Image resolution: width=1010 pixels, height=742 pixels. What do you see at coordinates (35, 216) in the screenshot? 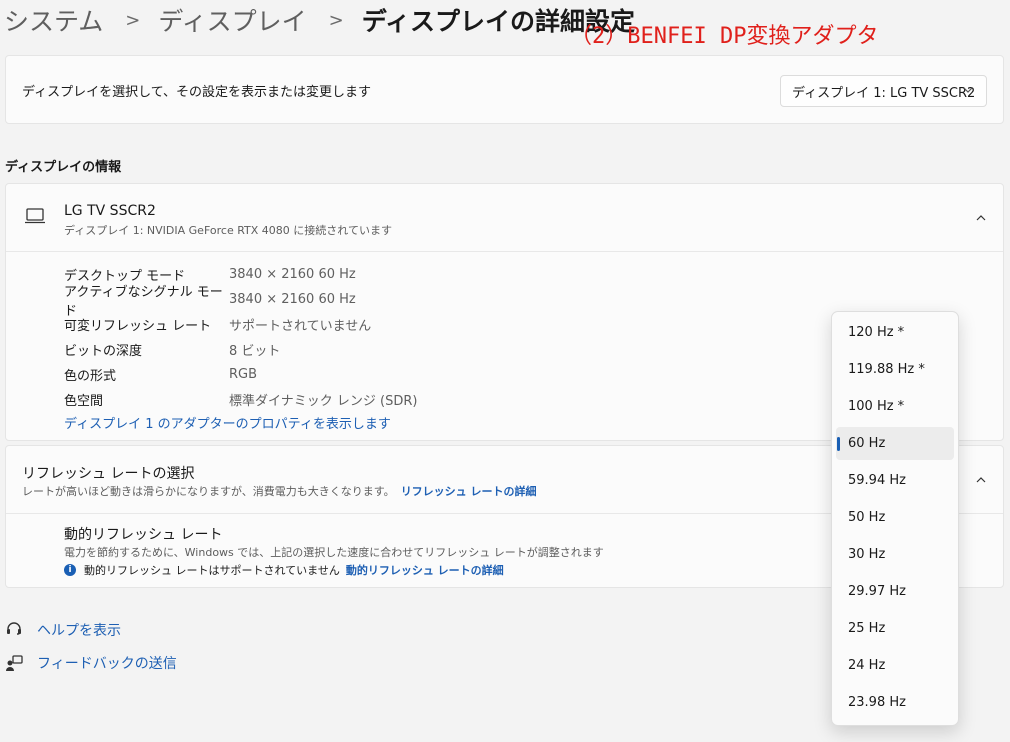
I see `monitor-icon` at bounding box center [35, 216].